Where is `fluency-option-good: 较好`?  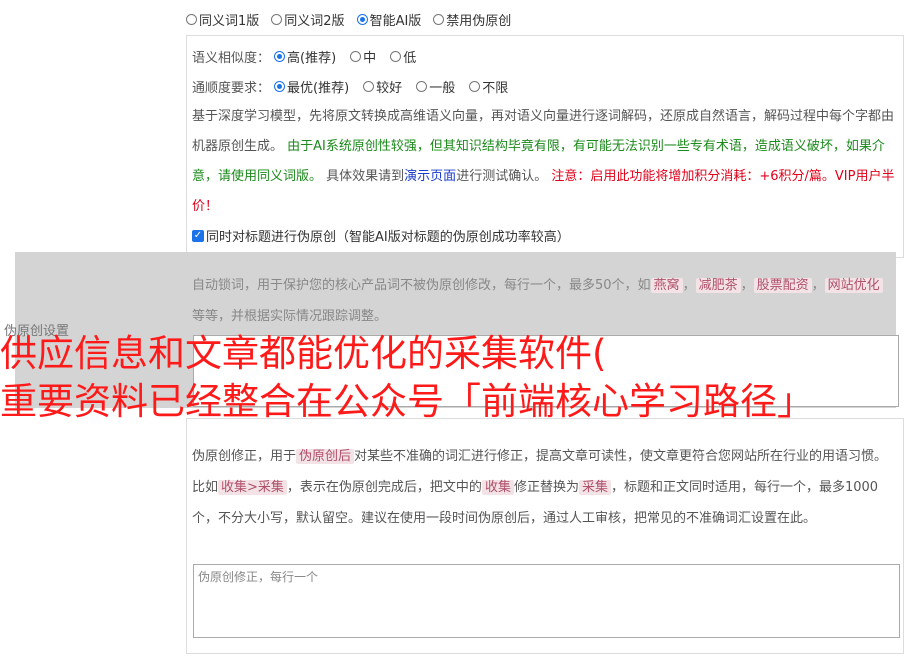
fluency-option-good: 较好 is located at coordinates (382, 86).